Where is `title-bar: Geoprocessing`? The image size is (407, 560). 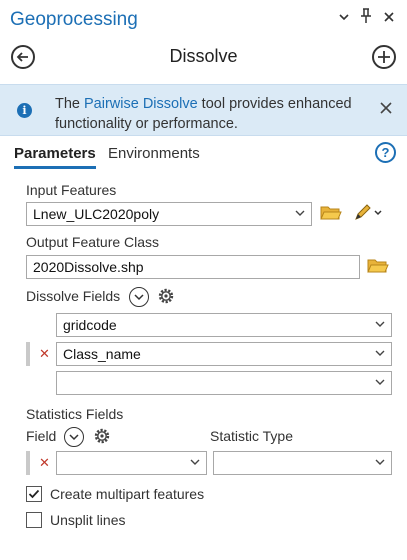 title-bar: Geoprocessing is located at coordinates (203, 19).